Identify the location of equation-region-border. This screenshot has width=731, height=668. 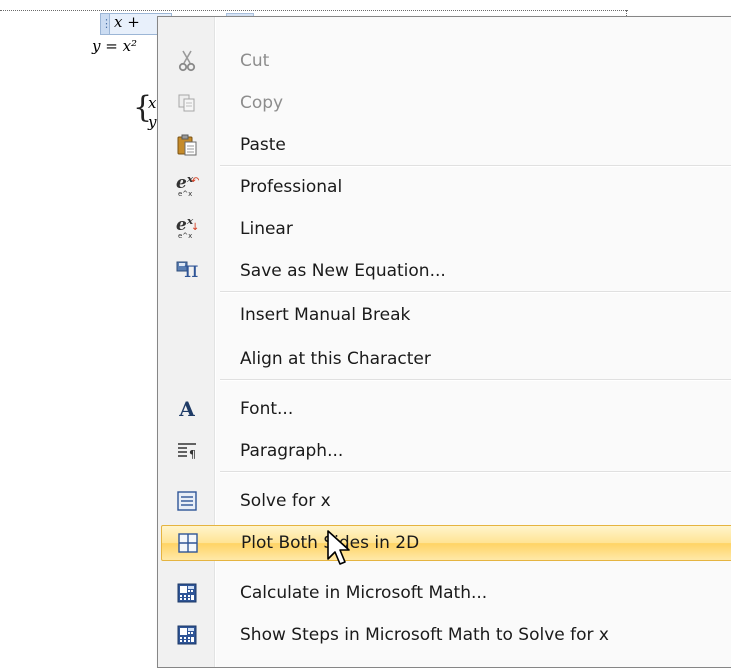
(314, 10).